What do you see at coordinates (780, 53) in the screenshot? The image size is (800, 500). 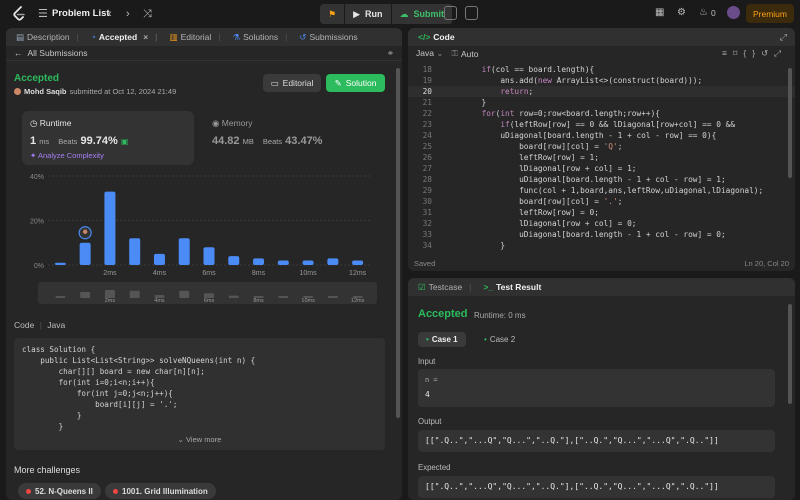 I see `fullscreen-icon: ⤢` at bounding box center [780, 53].